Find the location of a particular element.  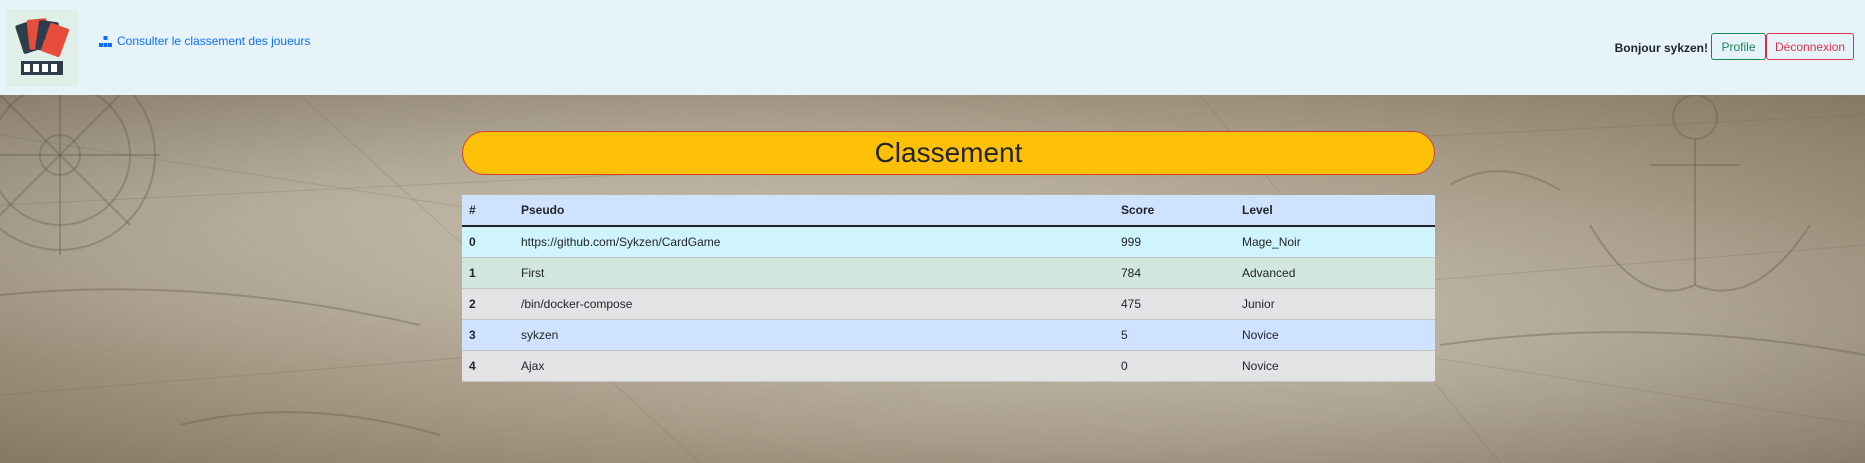

row-index: 1 is located at coordinates (488, 273).